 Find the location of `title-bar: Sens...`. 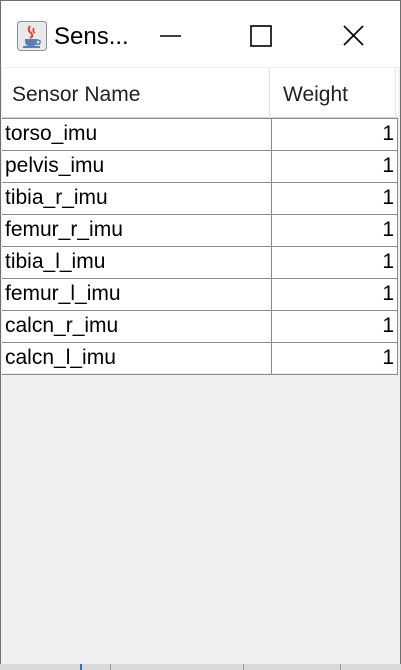

title-bar: Sens... is located at coordinates (200, 34).